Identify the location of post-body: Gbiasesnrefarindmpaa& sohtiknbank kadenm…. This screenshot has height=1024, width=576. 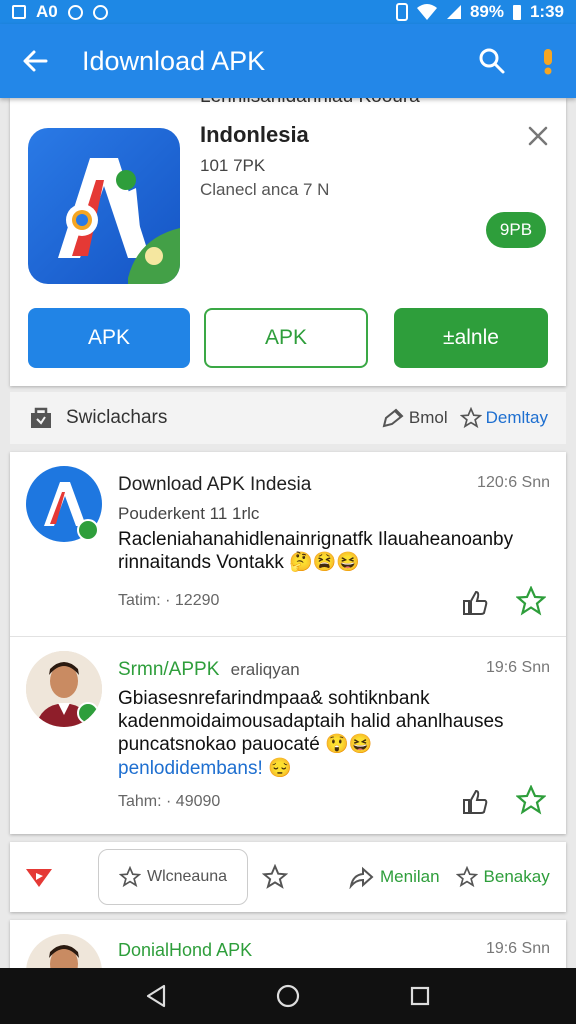
(311, 721).